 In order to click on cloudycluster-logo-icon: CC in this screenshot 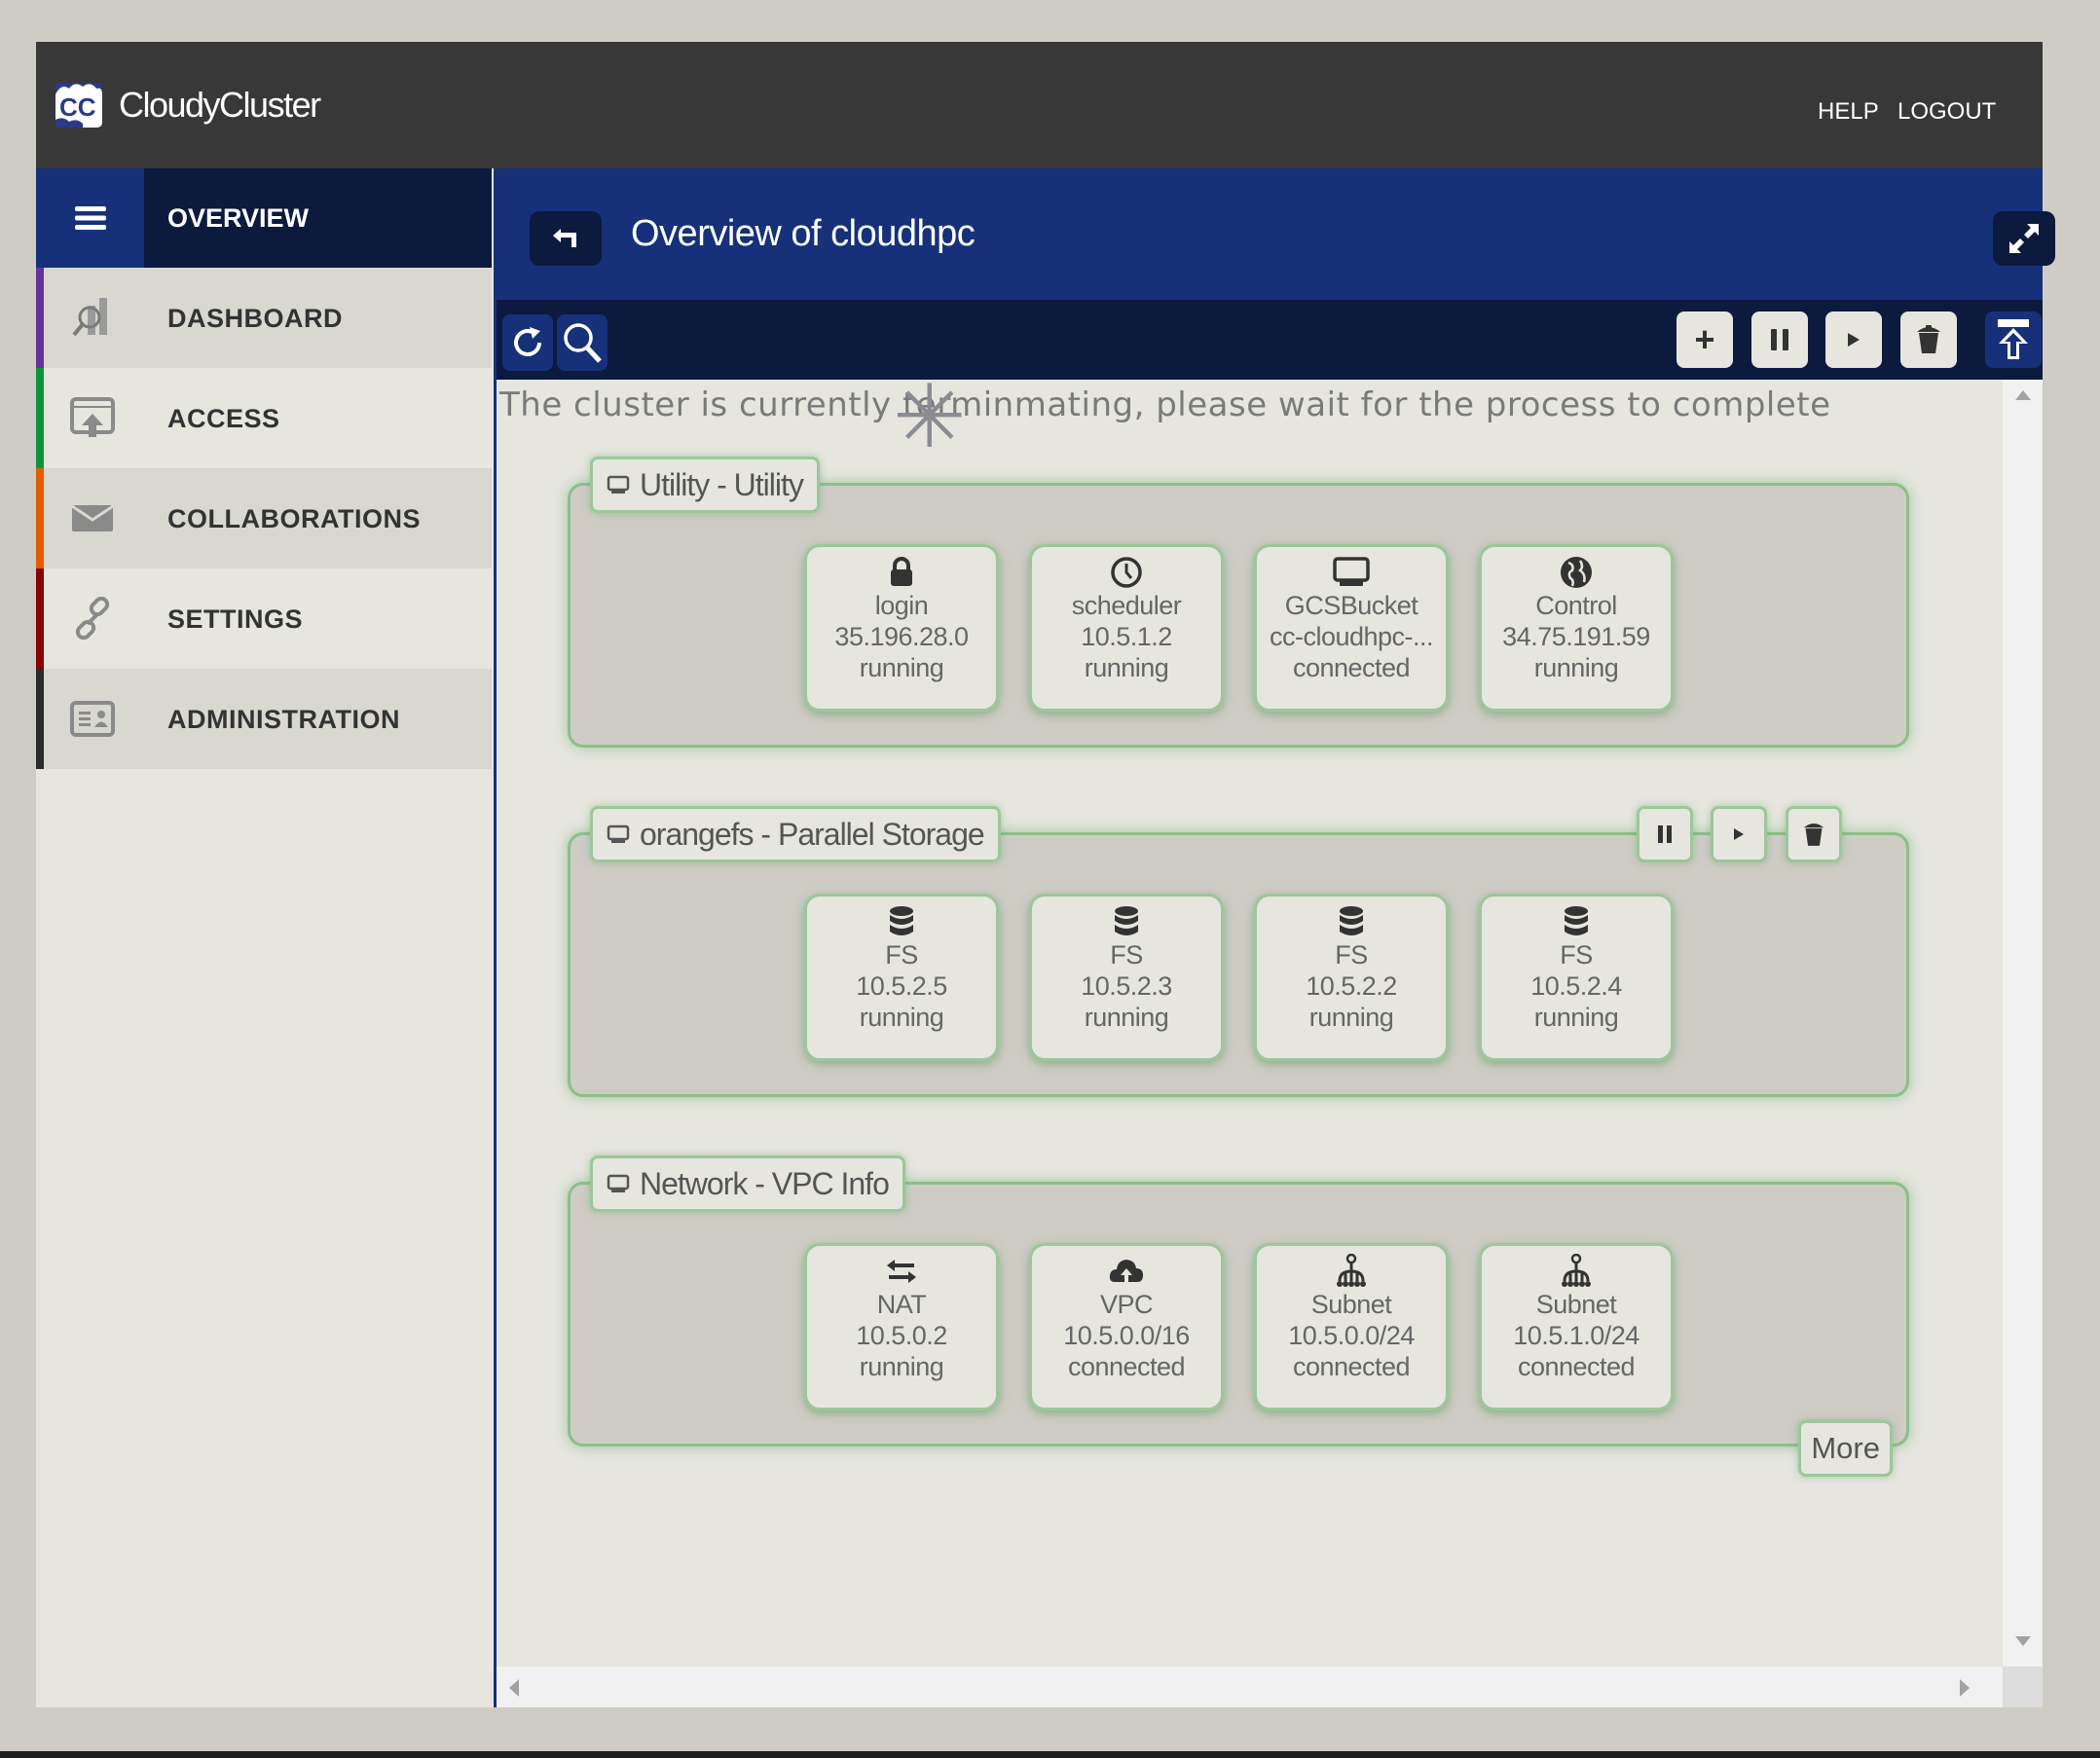, I will do `click(78, 105)`.